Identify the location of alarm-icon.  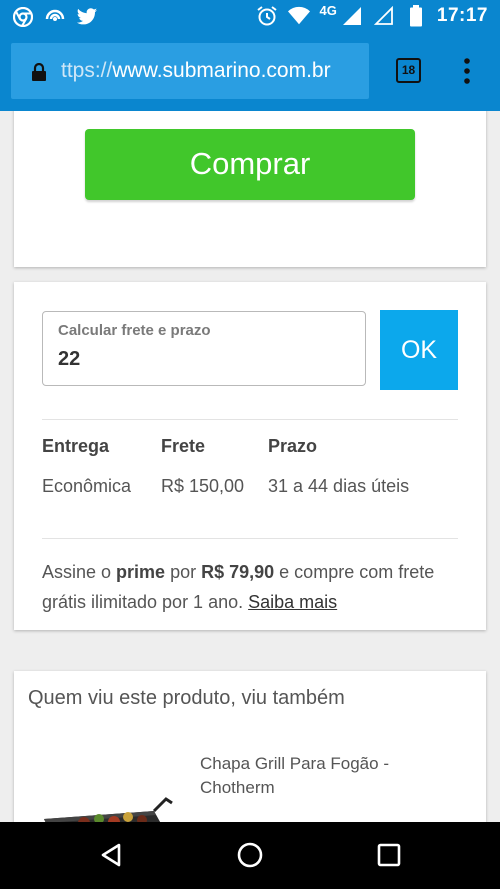
(267, 16).